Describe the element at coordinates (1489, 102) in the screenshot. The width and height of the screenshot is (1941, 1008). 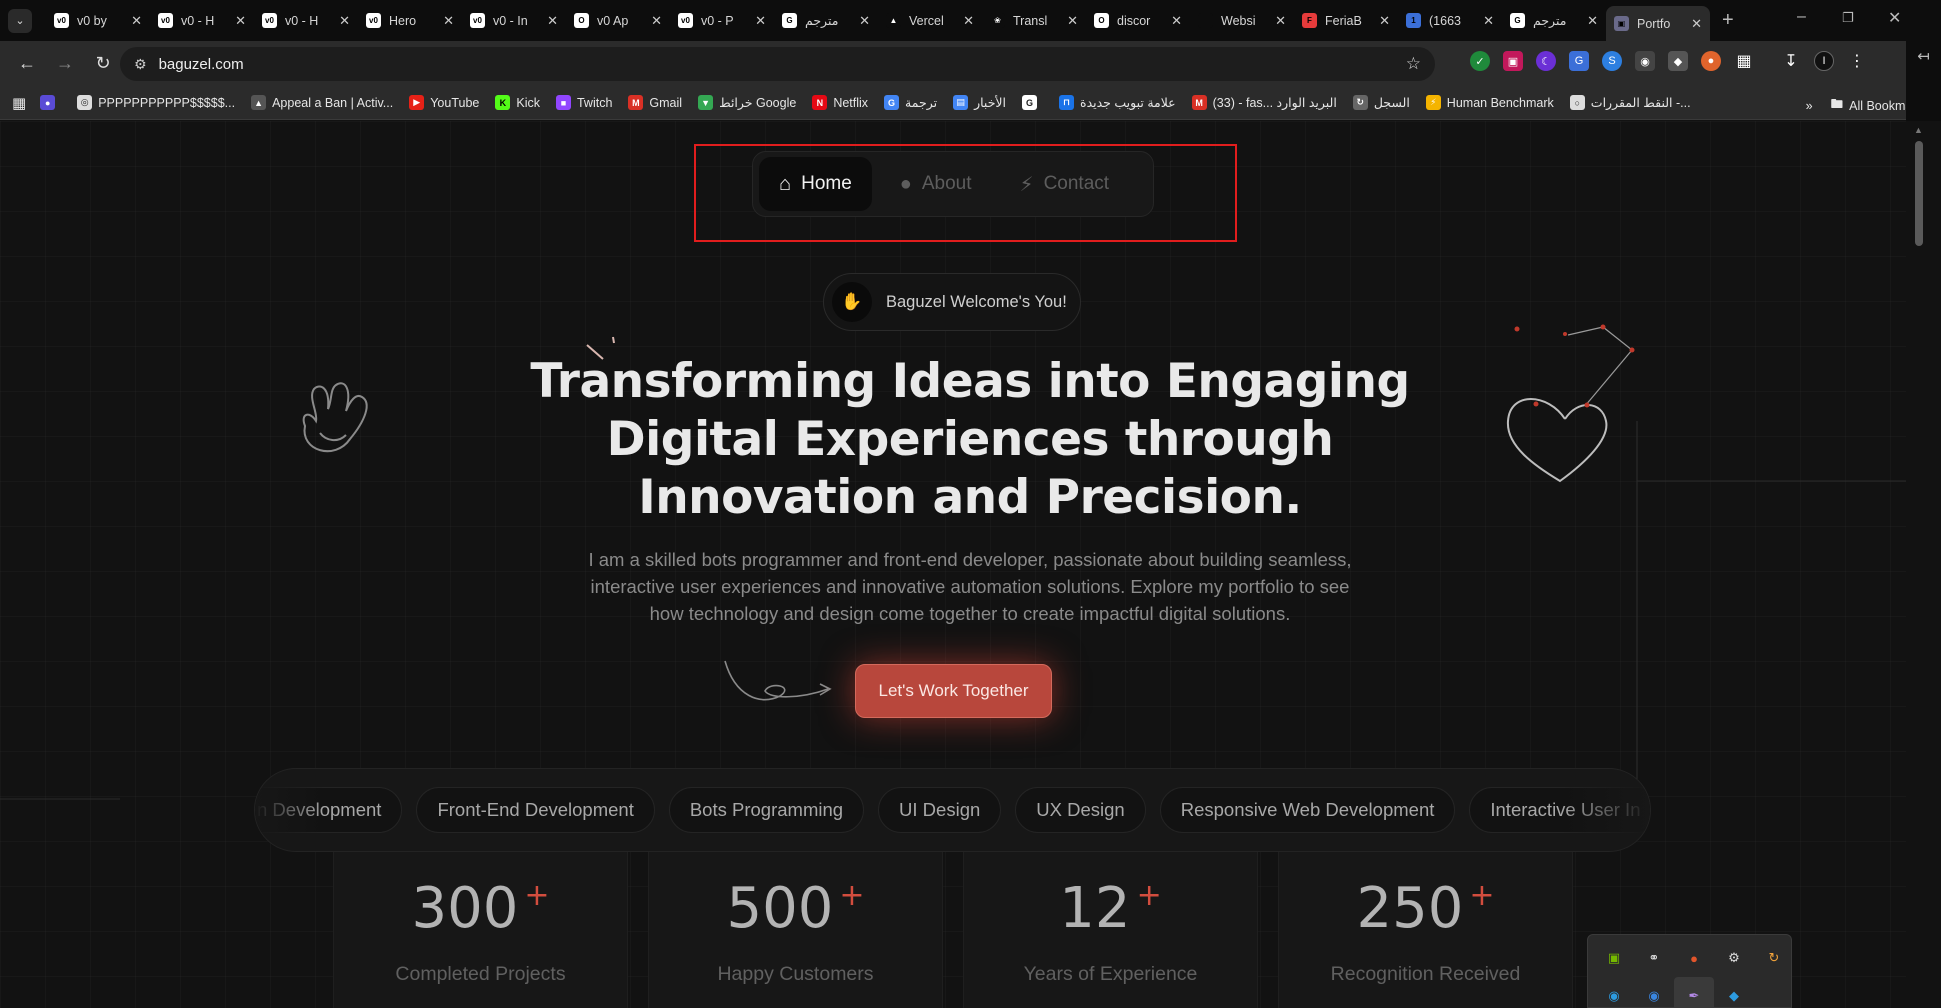
I see `bookmark-item: ⚡ Human Benchmark` at that location.